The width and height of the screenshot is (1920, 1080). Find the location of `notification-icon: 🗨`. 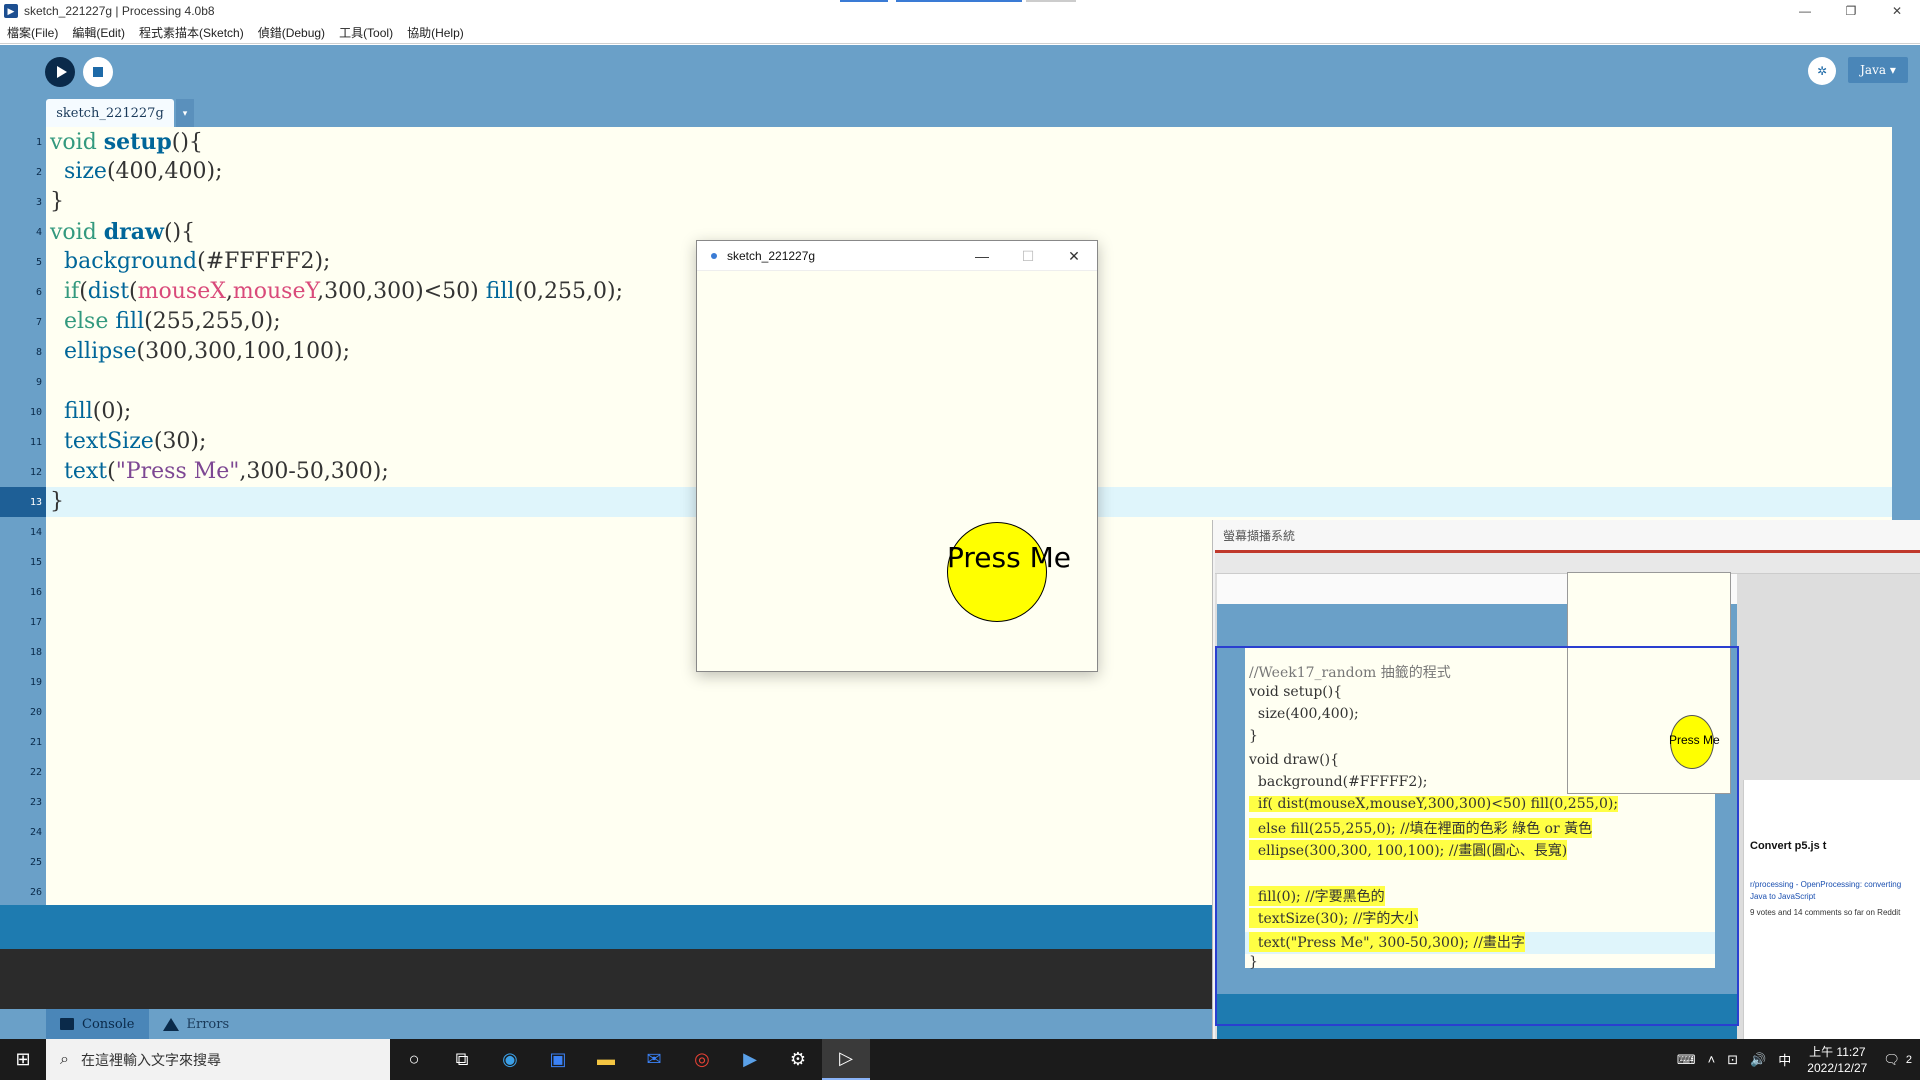

notification-icon: 🗨 is located at coordinates (1891, 1060).